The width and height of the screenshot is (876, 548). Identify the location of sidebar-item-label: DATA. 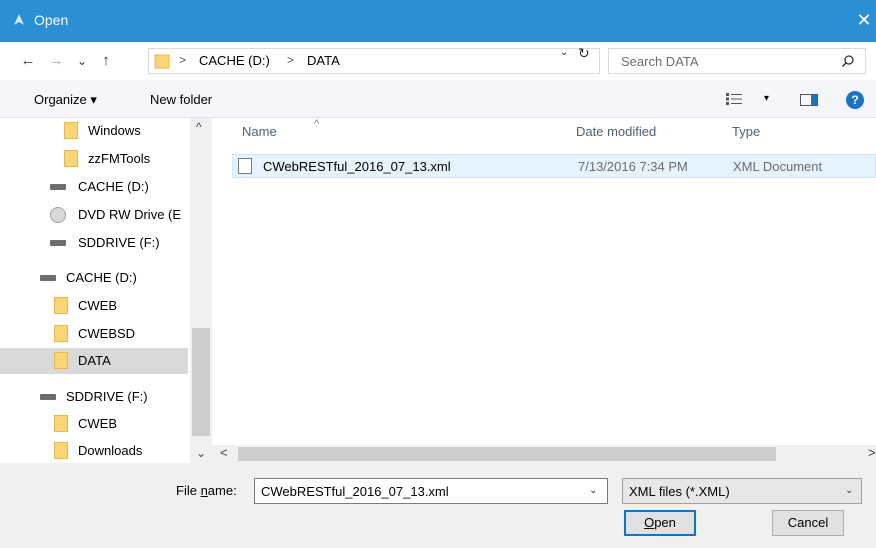
(94, 360).